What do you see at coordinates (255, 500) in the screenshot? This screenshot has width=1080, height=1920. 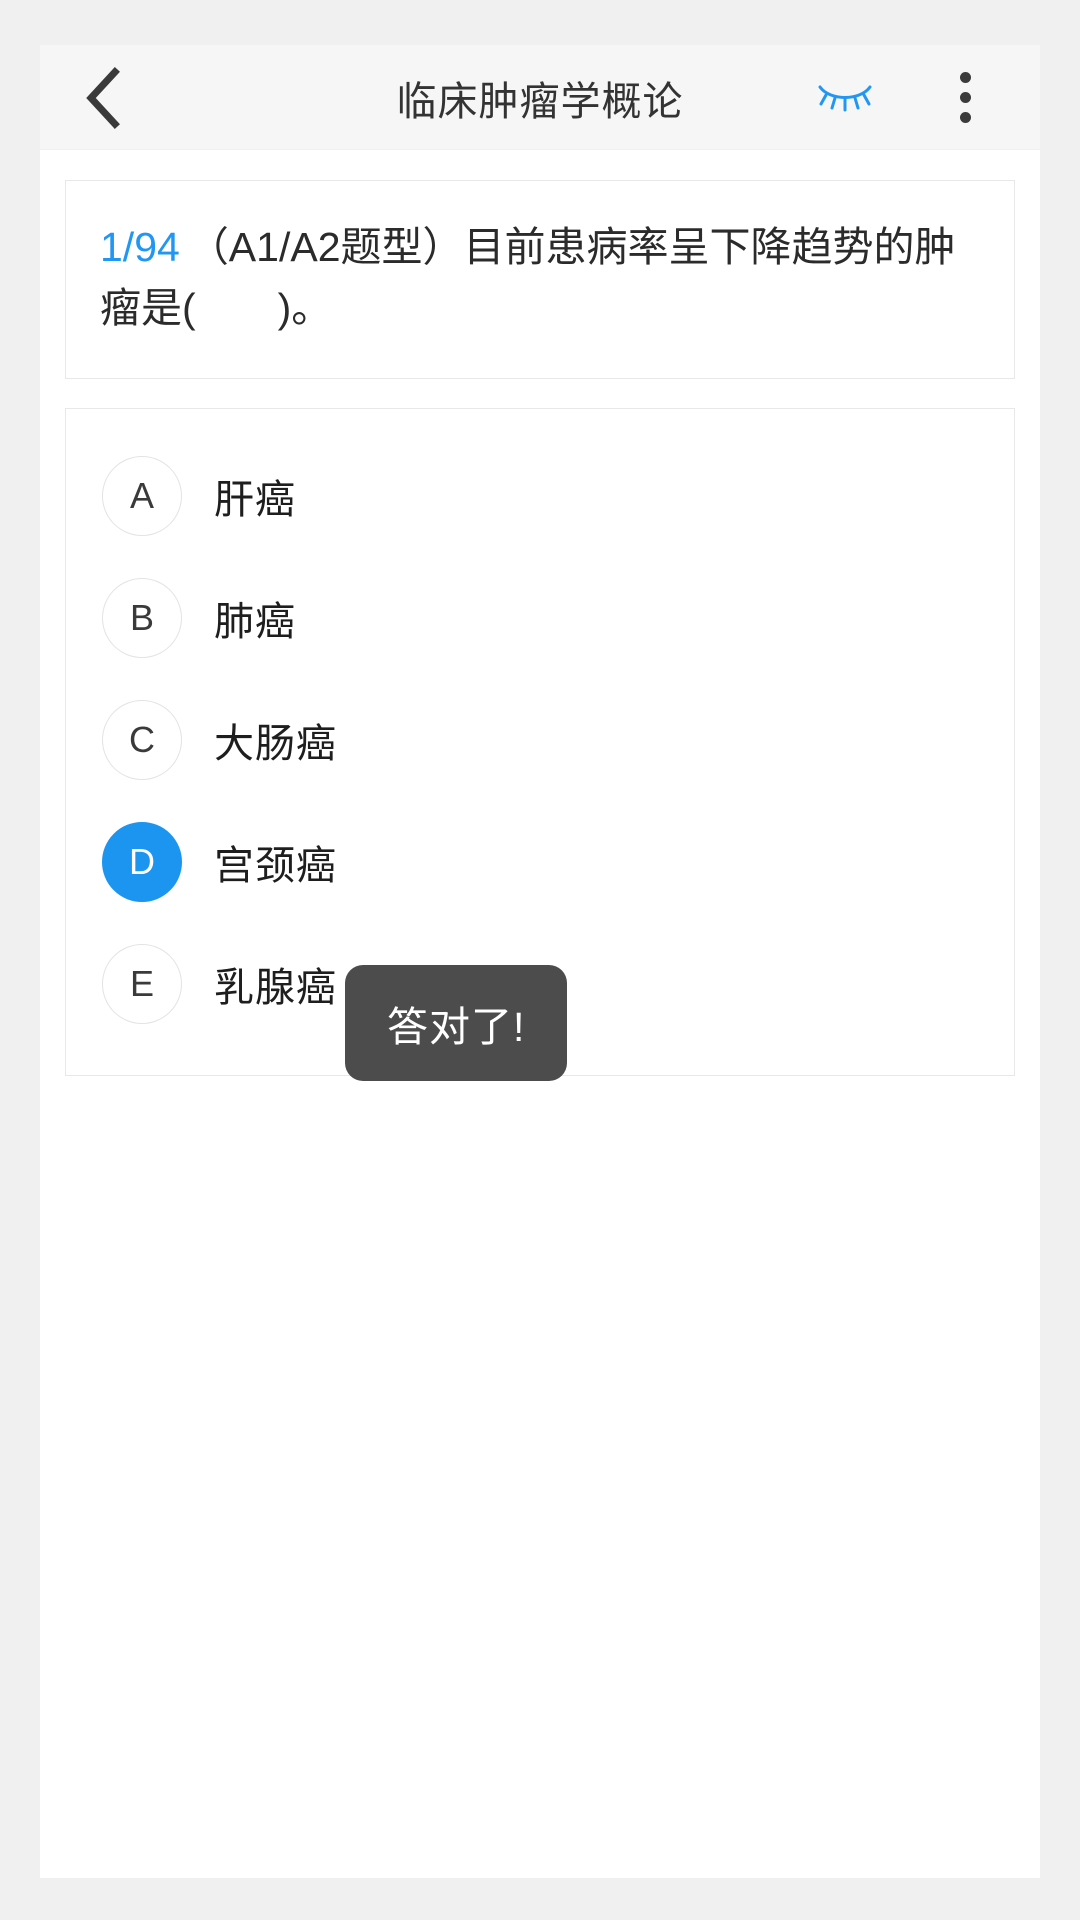 I see `option-label-a: 肝癌` at bounding box center [255, 500].